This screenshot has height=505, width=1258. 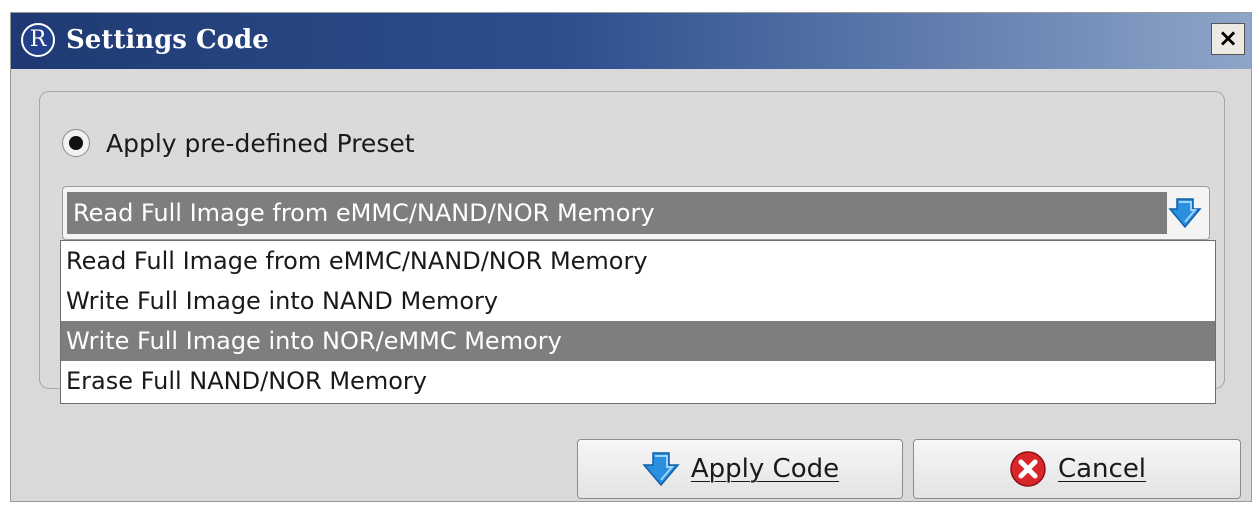 I want to click on dropdown-option: Write Full Image into NAND Memory, so click(x=638, y=301).